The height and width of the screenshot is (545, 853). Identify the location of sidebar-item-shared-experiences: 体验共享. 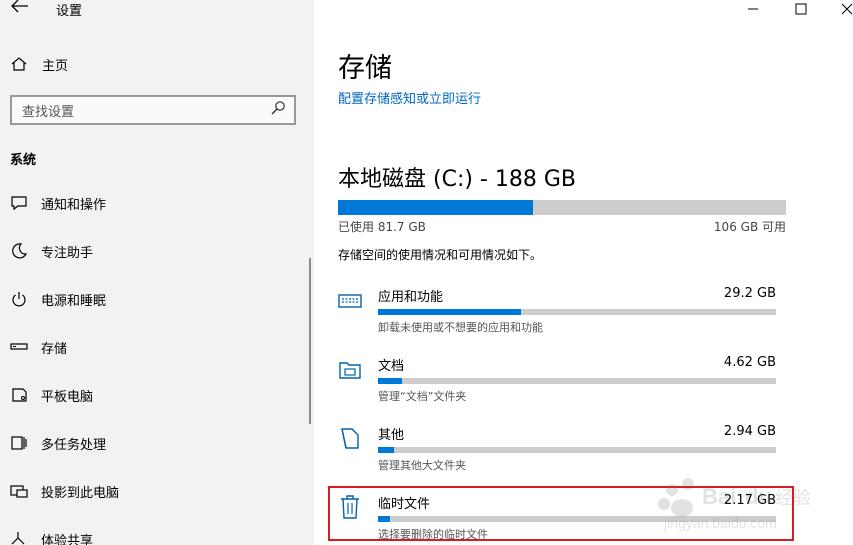
(51, 535).